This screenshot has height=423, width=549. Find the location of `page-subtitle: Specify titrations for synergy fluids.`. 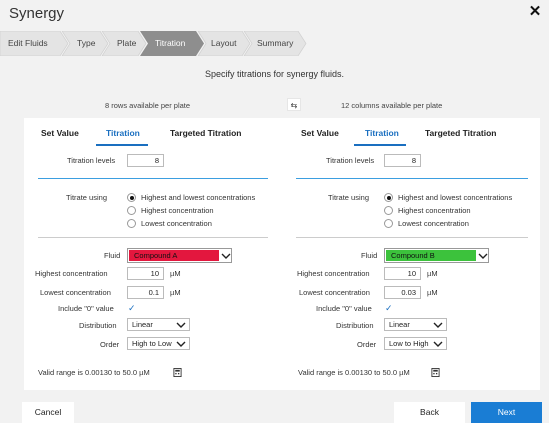

page-subtitle: Specify titrations for synergy fluids. is located at coordinates (274, 74).